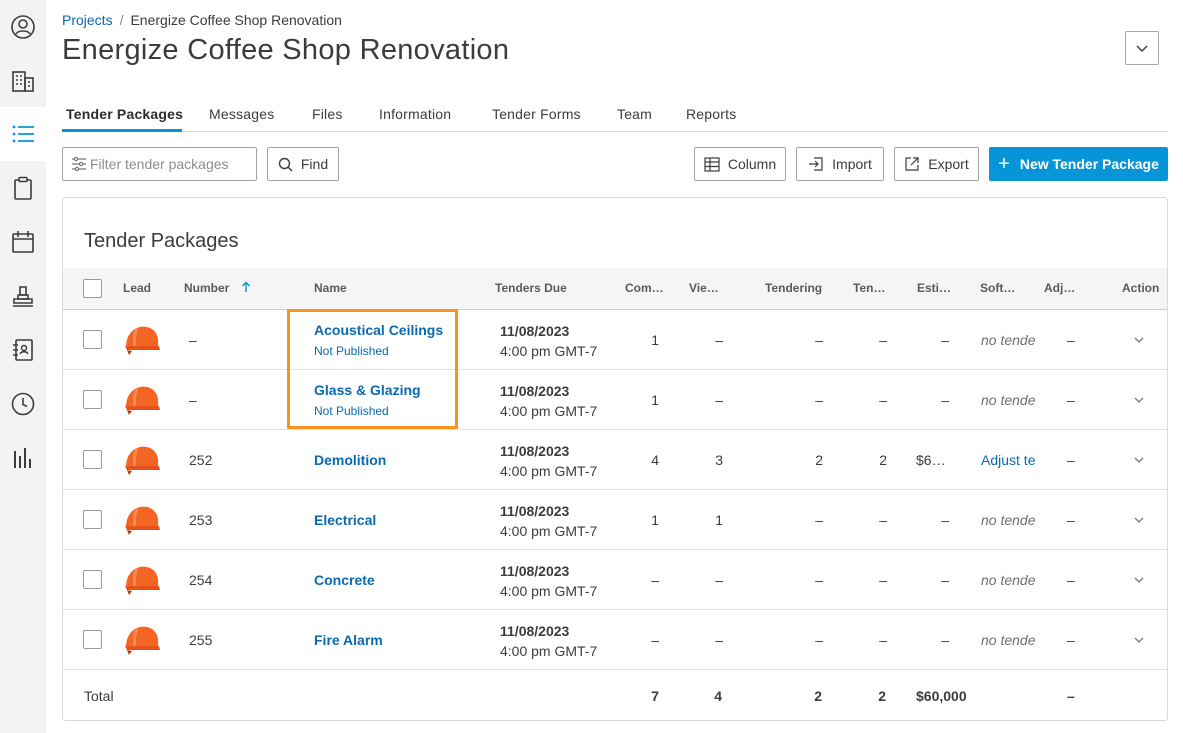 This screenshot has width=1183, height=733. What do you see at coordinates (99, 696) in the screenshot?
I see `totals-label: Total` at bounding box center [99, 696].